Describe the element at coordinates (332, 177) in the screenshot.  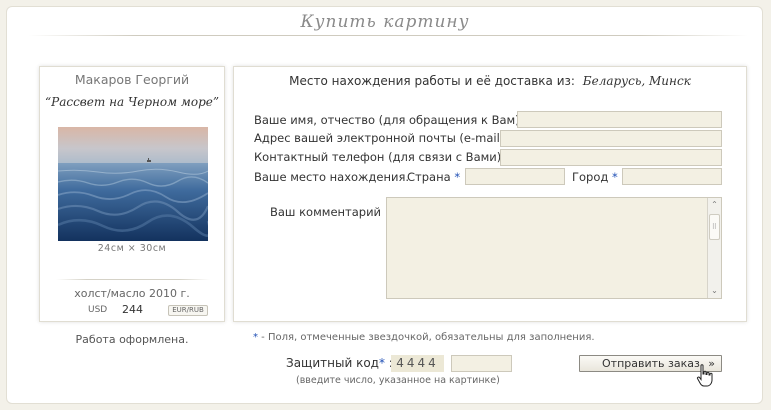
I see `location-label: Ваше место нахождения.` at that location.